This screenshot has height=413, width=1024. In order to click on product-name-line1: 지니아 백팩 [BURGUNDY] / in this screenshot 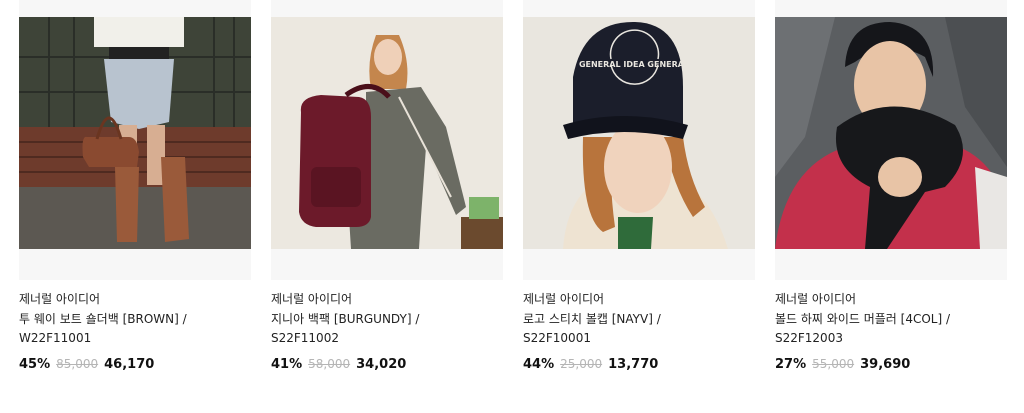, I will do `click(345, 319)`.